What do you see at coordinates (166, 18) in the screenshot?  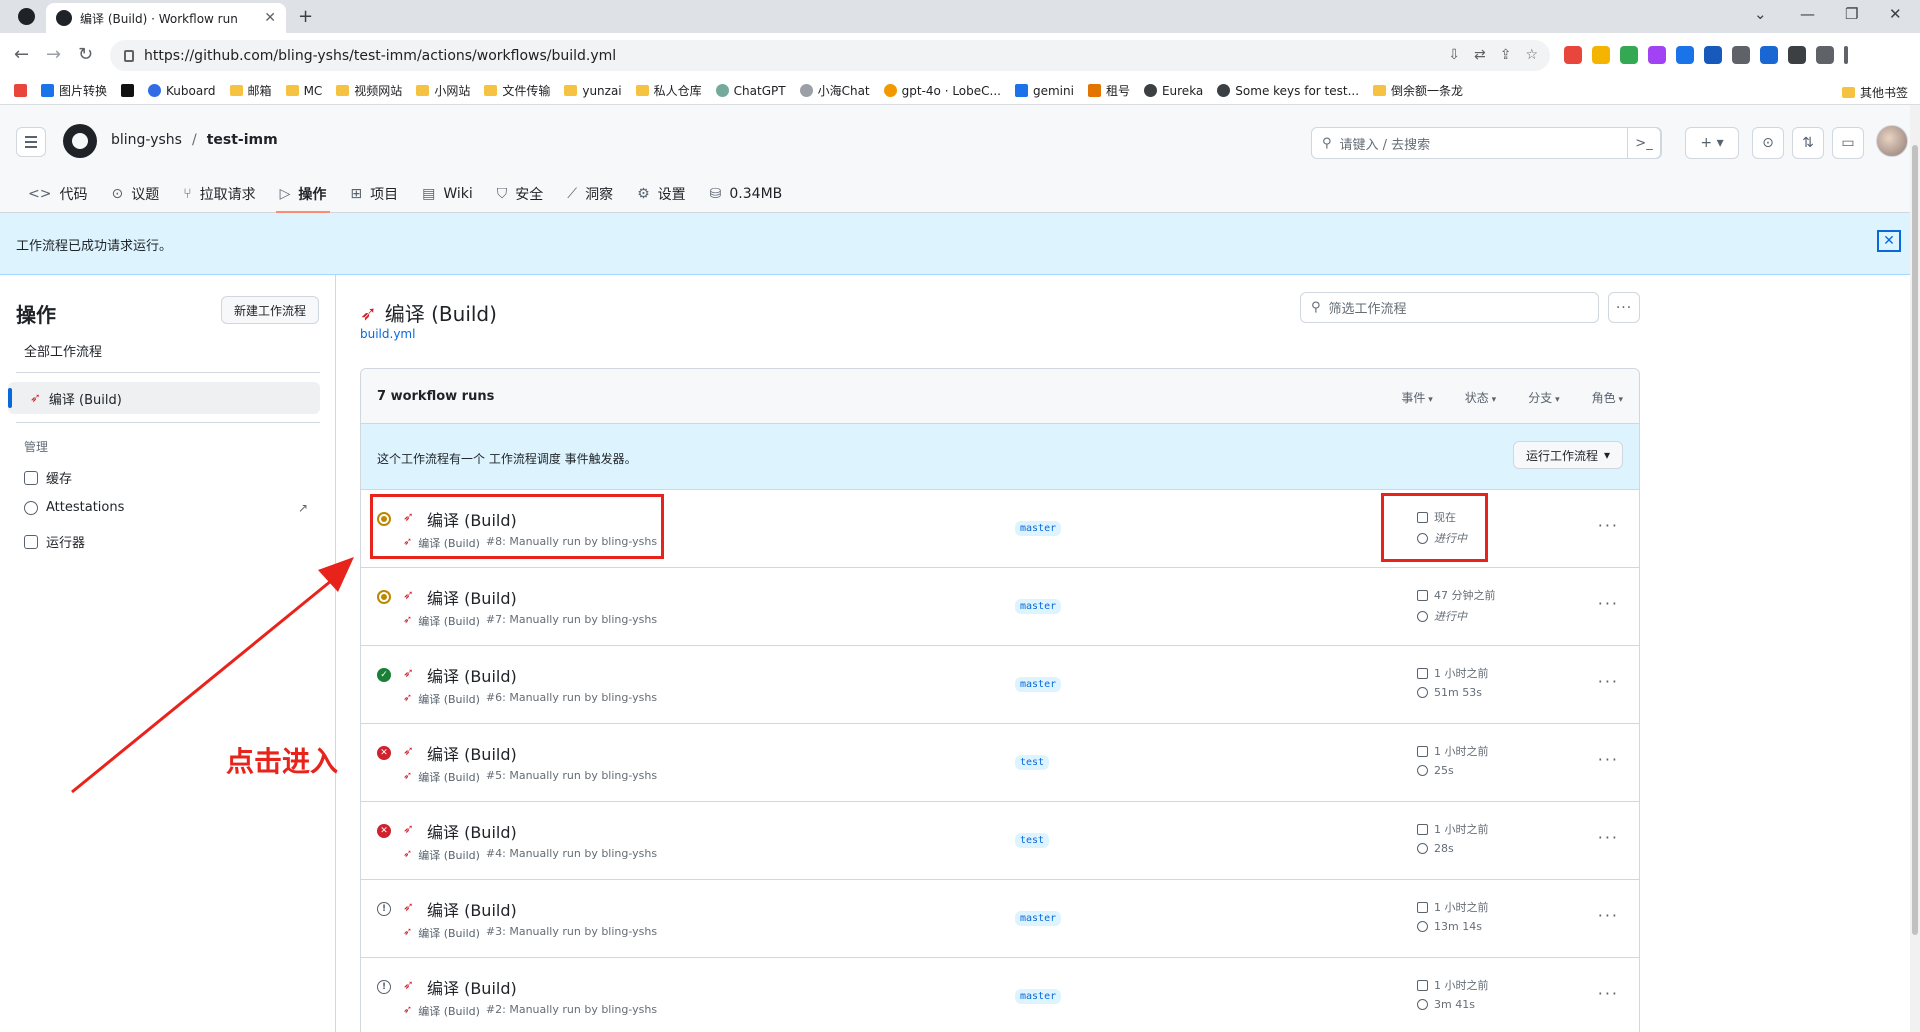 I see `browser-tab: 编译 (Build) · Workflow run ✕` at bounding box center [166, 18].